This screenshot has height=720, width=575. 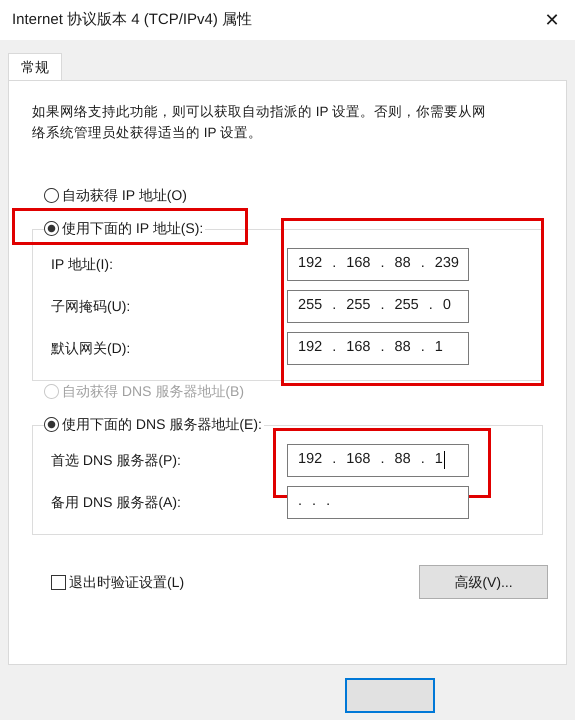 I want to click on ip-address-field: . . ., so click(x=378, y=502).